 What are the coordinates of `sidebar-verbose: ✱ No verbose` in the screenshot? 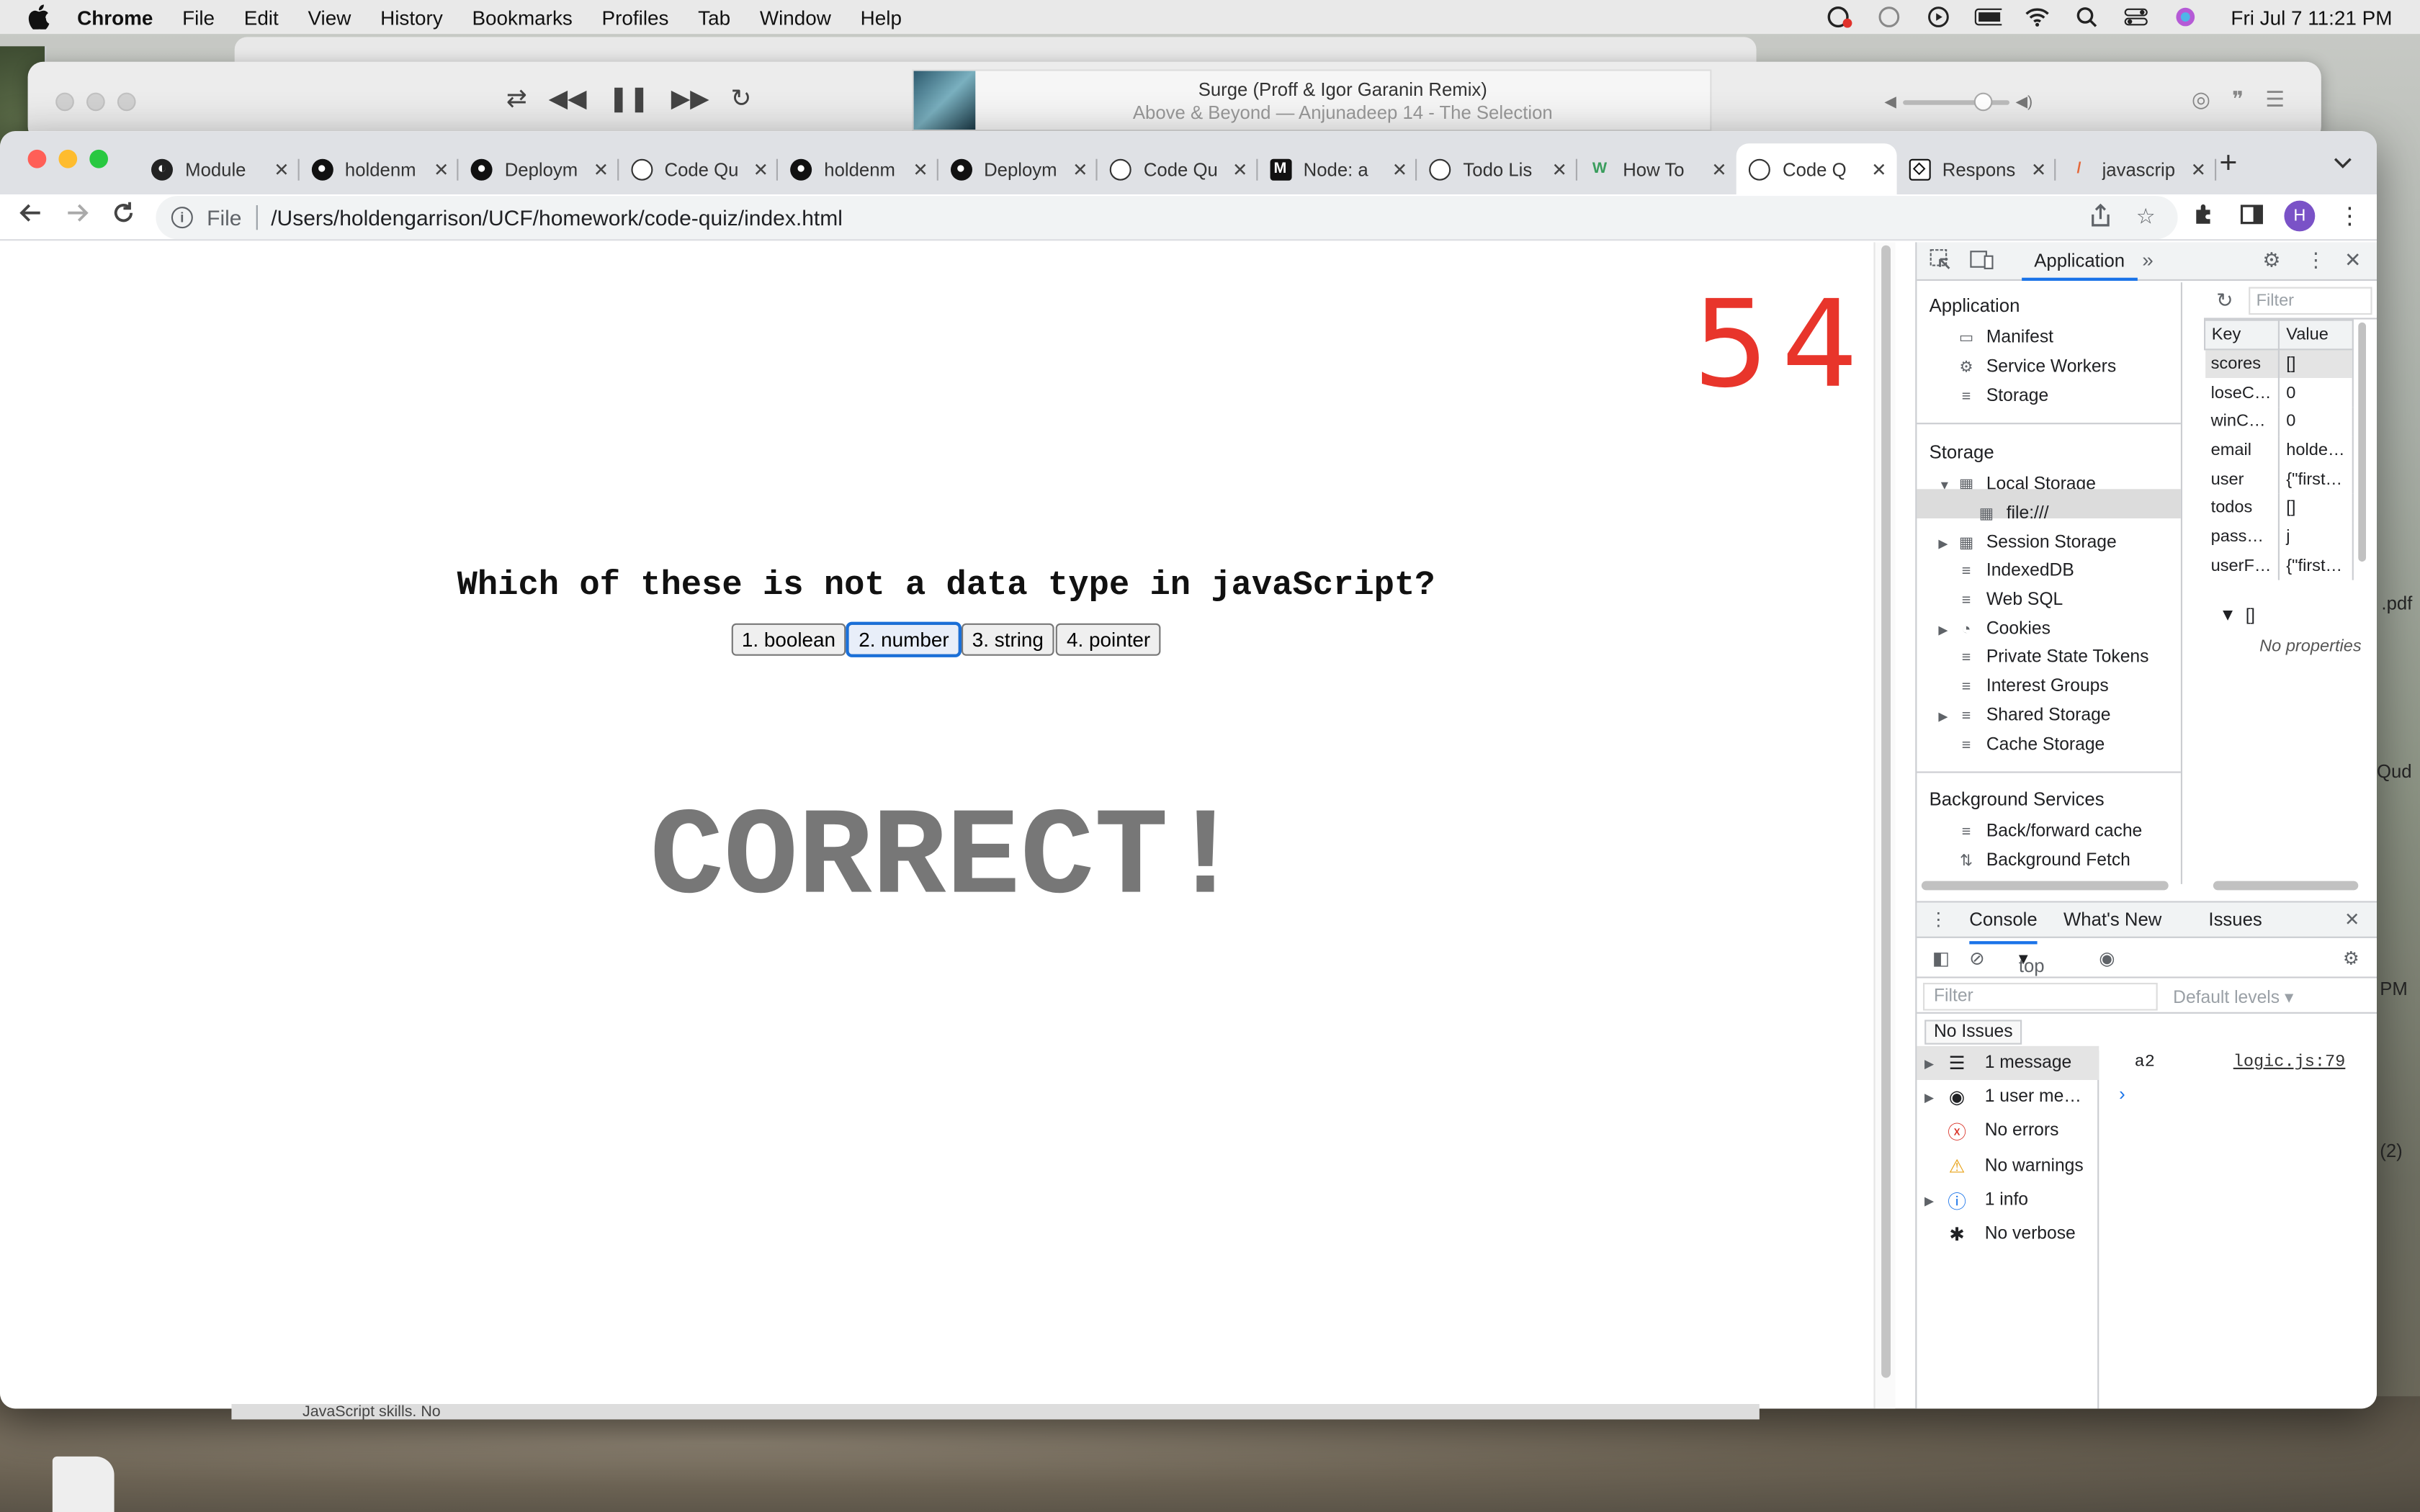 It's located at (2008, 1234).